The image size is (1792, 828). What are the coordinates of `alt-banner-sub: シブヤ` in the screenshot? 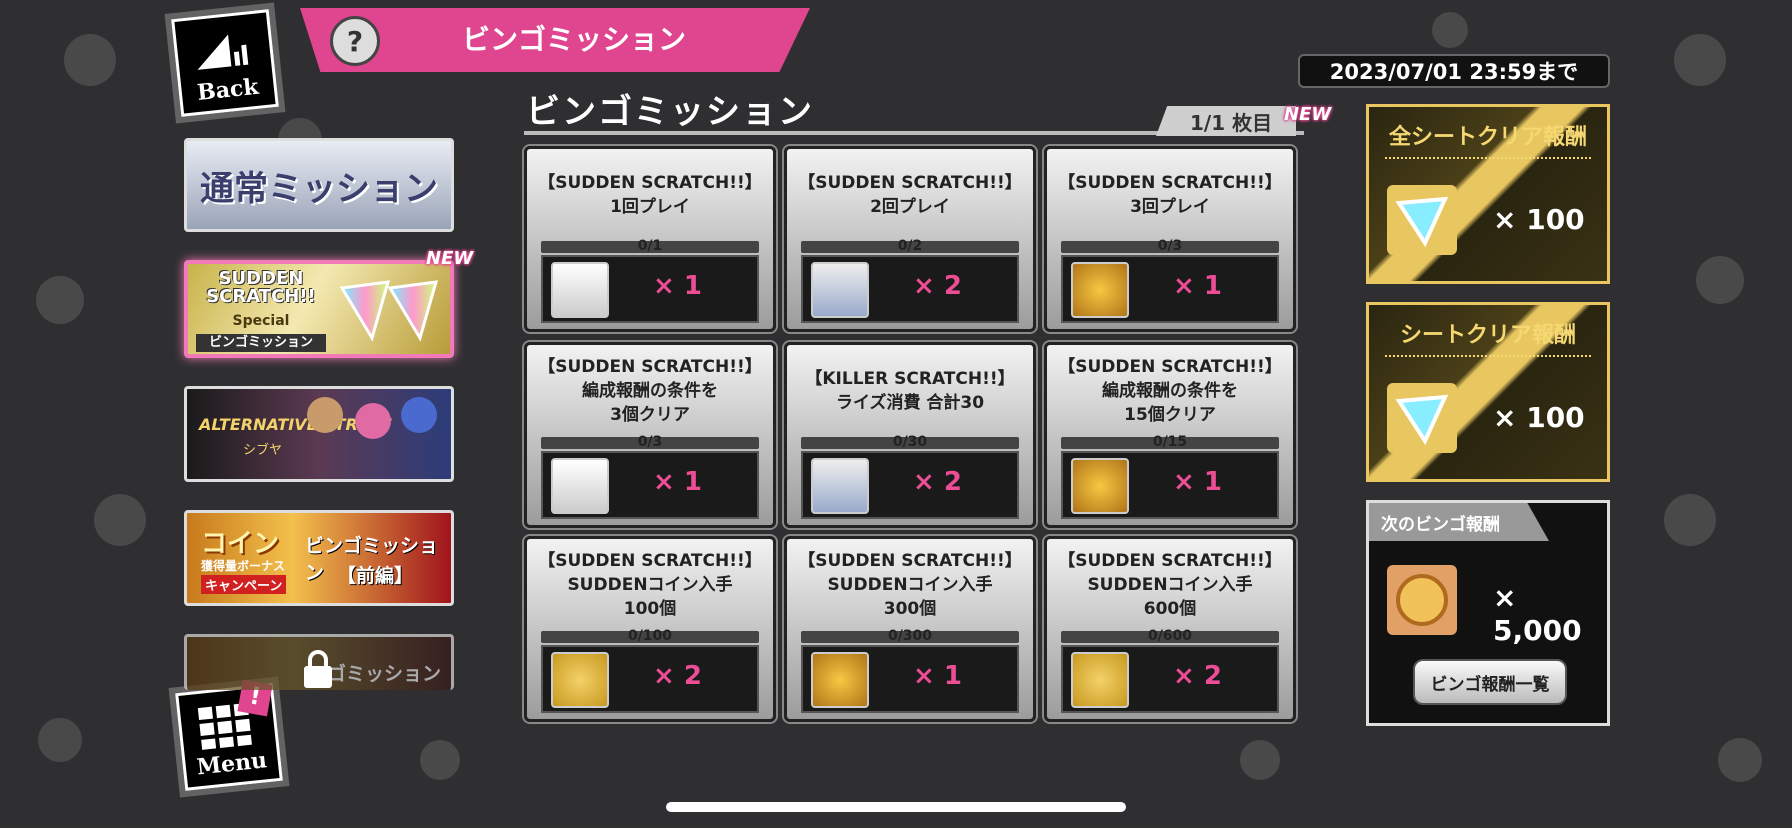 It's located at (263, 450).